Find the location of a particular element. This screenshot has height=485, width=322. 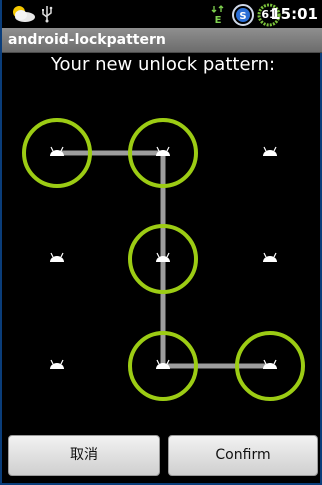

sync-label: S is located at coordinates (242, 16).